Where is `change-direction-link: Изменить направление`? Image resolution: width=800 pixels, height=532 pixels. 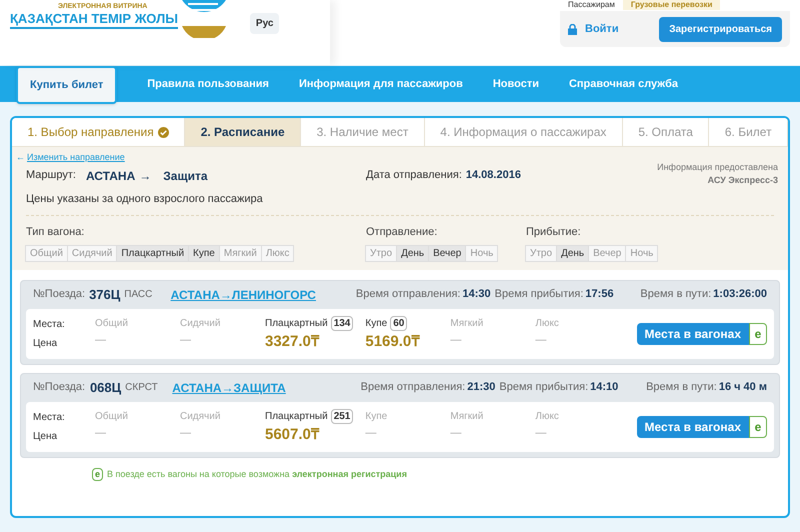
change-direction-link: Изменить направление is located at coordinates (76, 157).